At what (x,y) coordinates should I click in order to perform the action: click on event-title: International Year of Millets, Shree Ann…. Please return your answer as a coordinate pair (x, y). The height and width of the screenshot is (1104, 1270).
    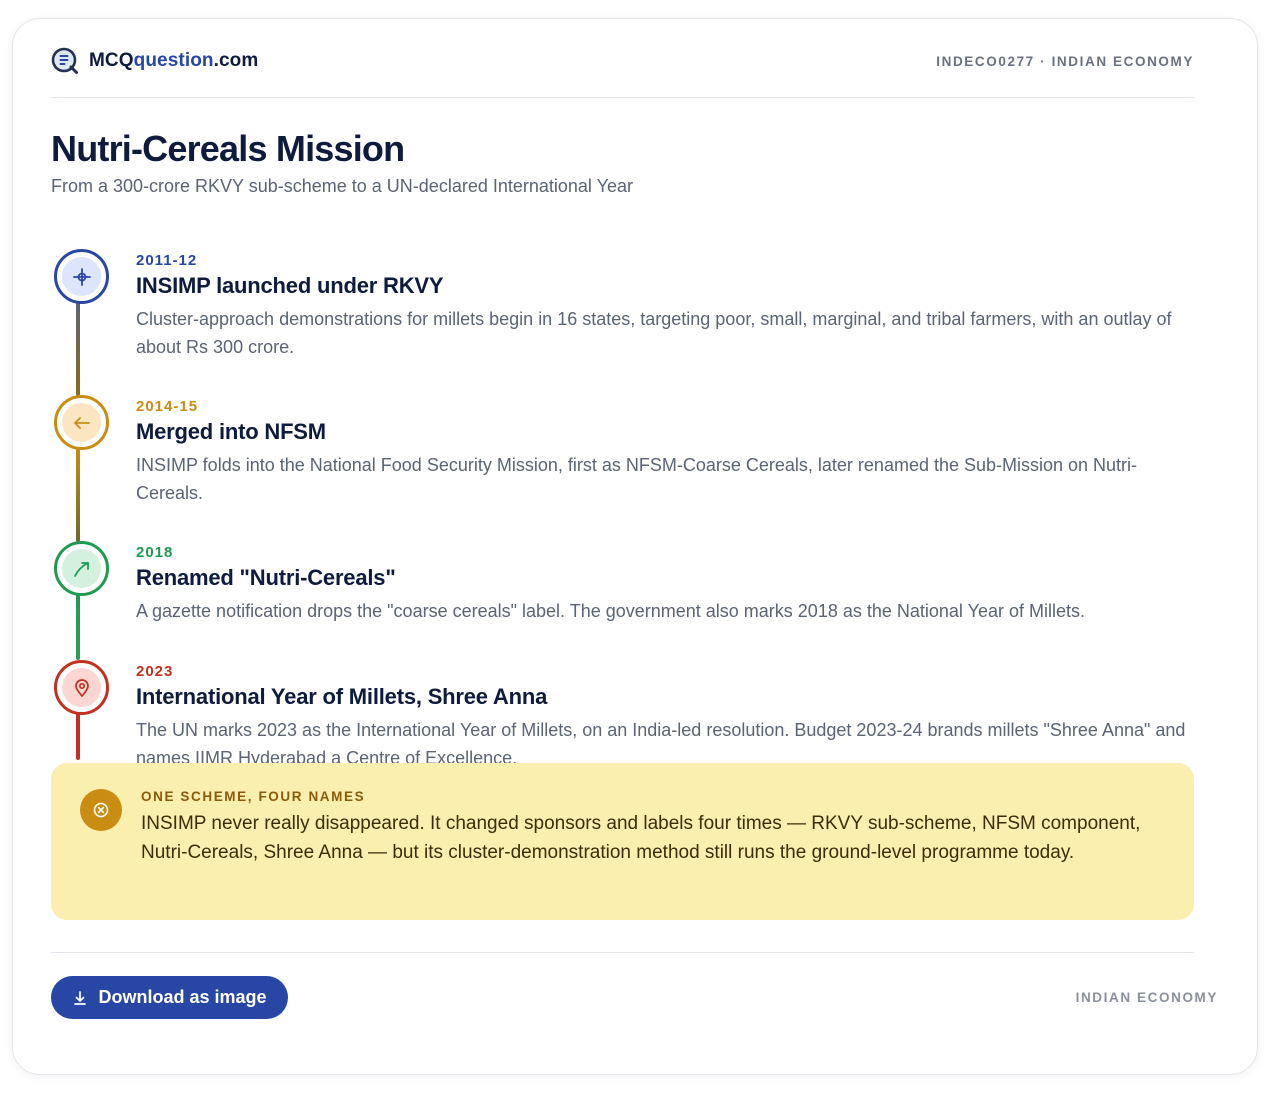
    Looking at the image, I should click on (342, 696).